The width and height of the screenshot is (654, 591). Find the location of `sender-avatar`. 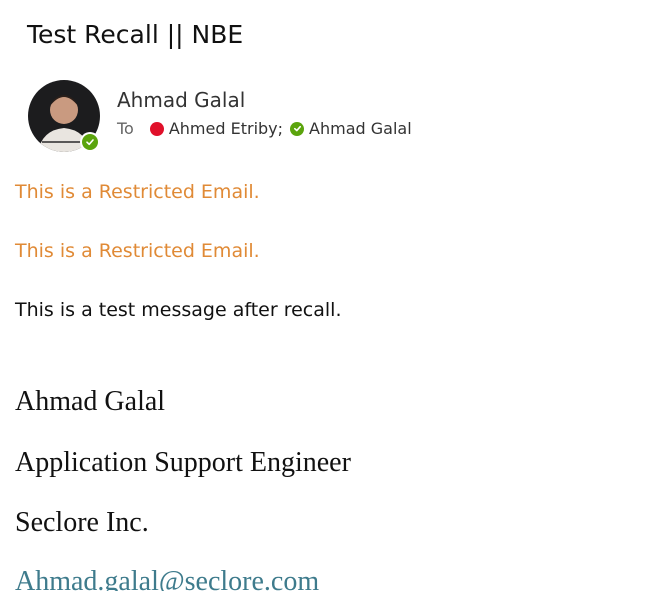

sender-avatar is located at coordinates (64, 116).